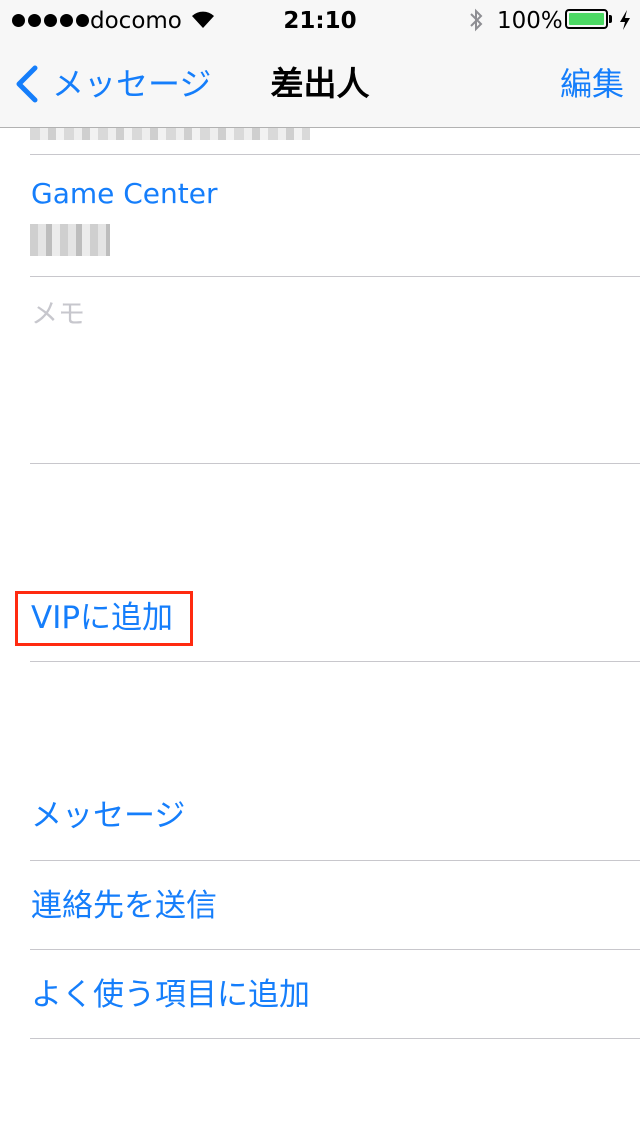 Image resolution: width=640 pixels, height=1136 pixels. I want to click on navigation-bar: メッセージ 差出人 編集, so click(320, 84).